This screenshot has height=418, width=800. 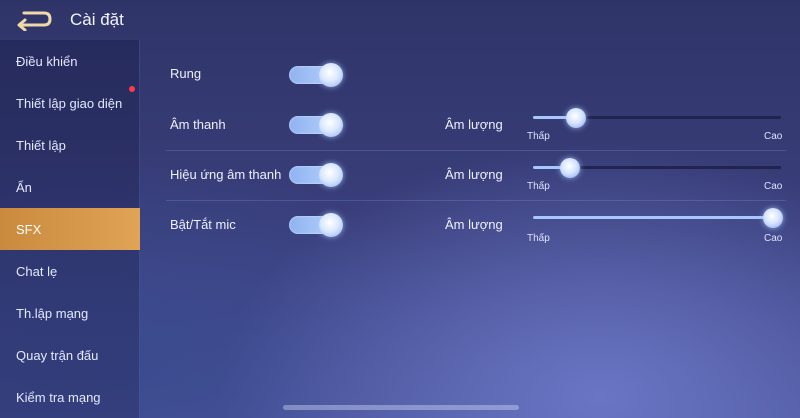 I want to click on sidebar-item-controls: Điều khiển, so click(x=70, y=61).